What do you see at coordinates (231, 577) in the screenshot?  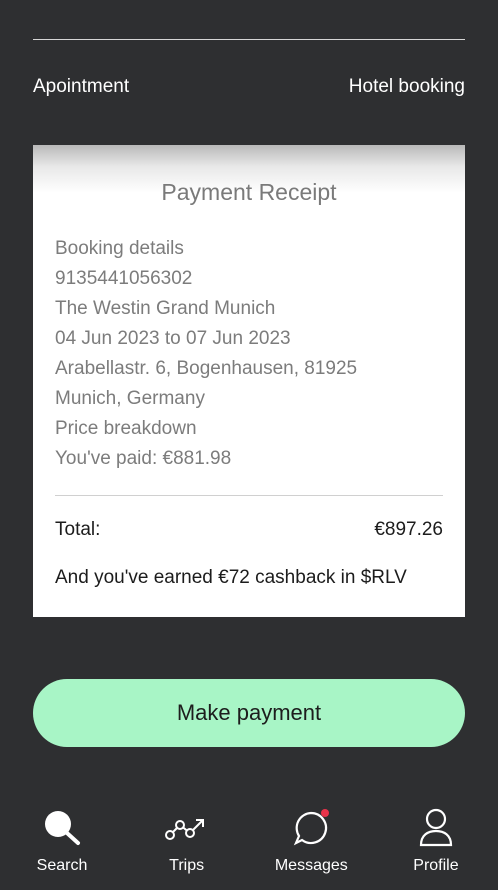 I see `cashback-text: And you've earned €72 cashback in $RLV` at bounding box center [231, 577].